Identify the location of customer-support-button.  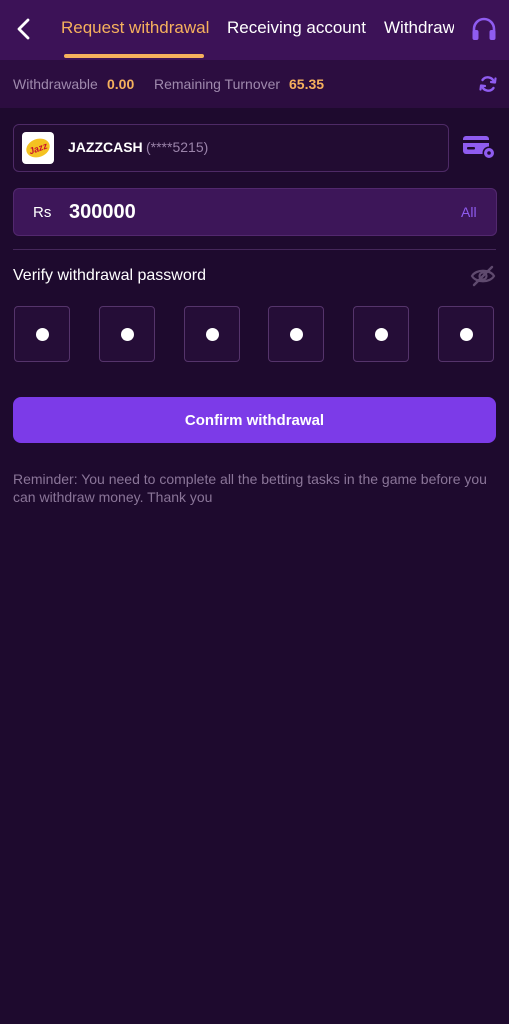
(484, 29).